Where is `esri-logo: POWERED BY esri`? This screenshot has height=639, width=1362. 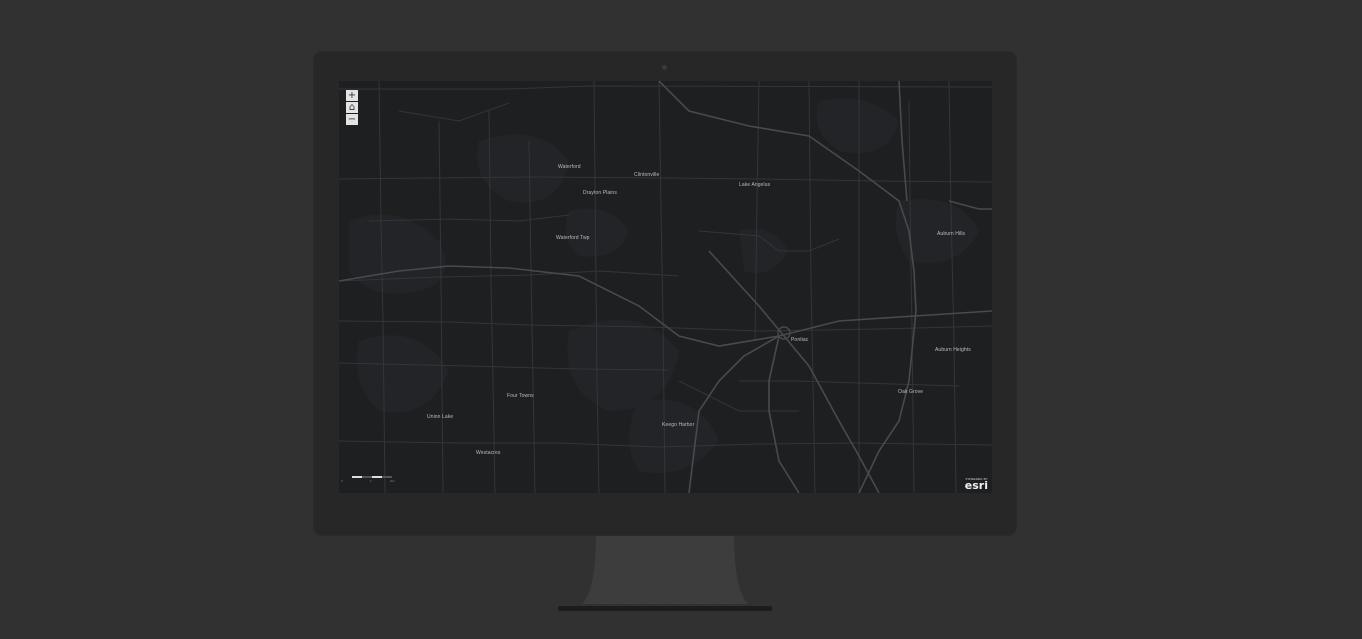 esri-logo: POWERED BY esri is located at coordinates (975, 484).